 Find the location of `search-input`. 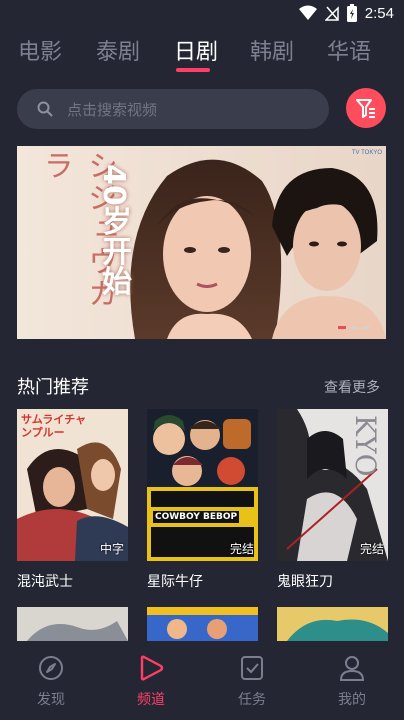

search-input is located at coordinates (192, 110).